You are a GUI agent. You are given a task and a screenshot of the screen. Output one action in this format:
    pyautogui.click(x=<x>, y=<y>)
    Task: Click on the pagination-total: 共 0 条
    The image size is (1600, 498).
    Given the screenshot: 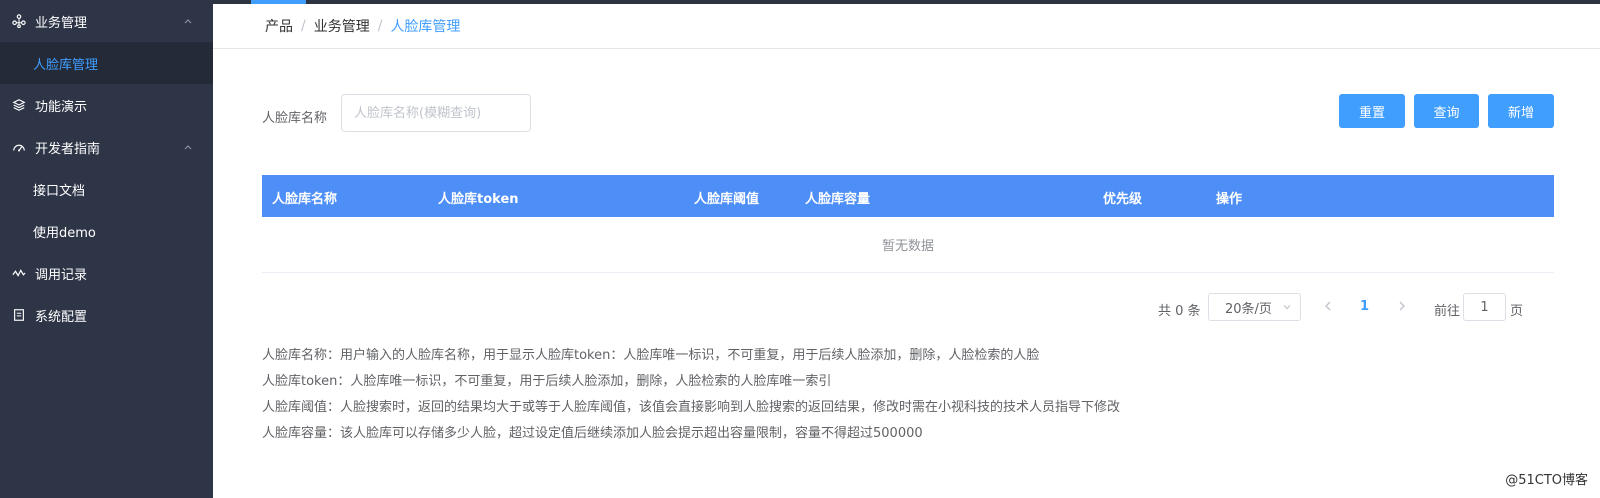 What is the action you would take?
    pyautogui.click(x=1179, y=311)
    